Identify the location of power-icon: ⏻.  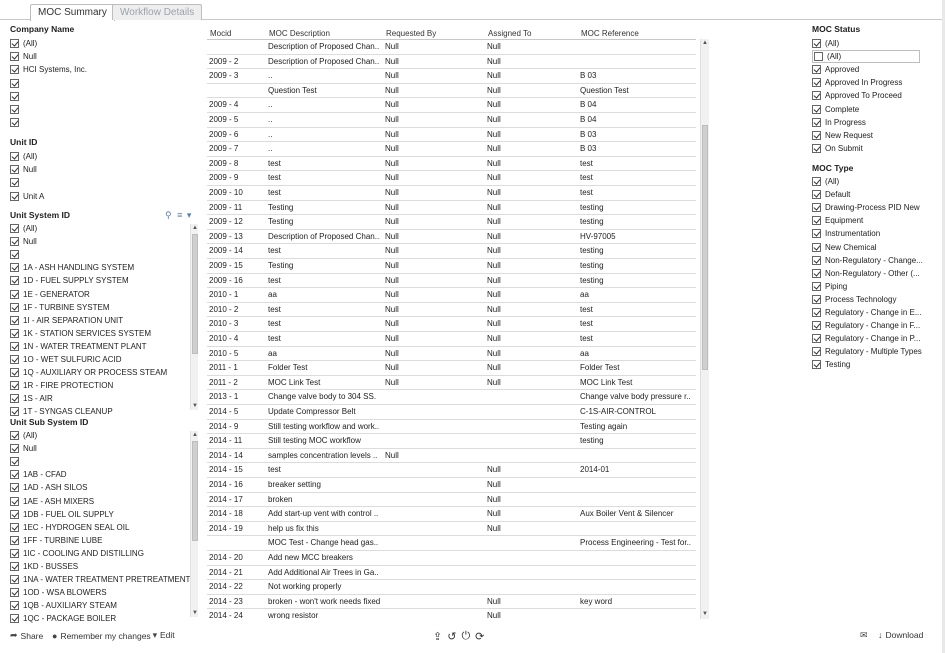
(465, 636).